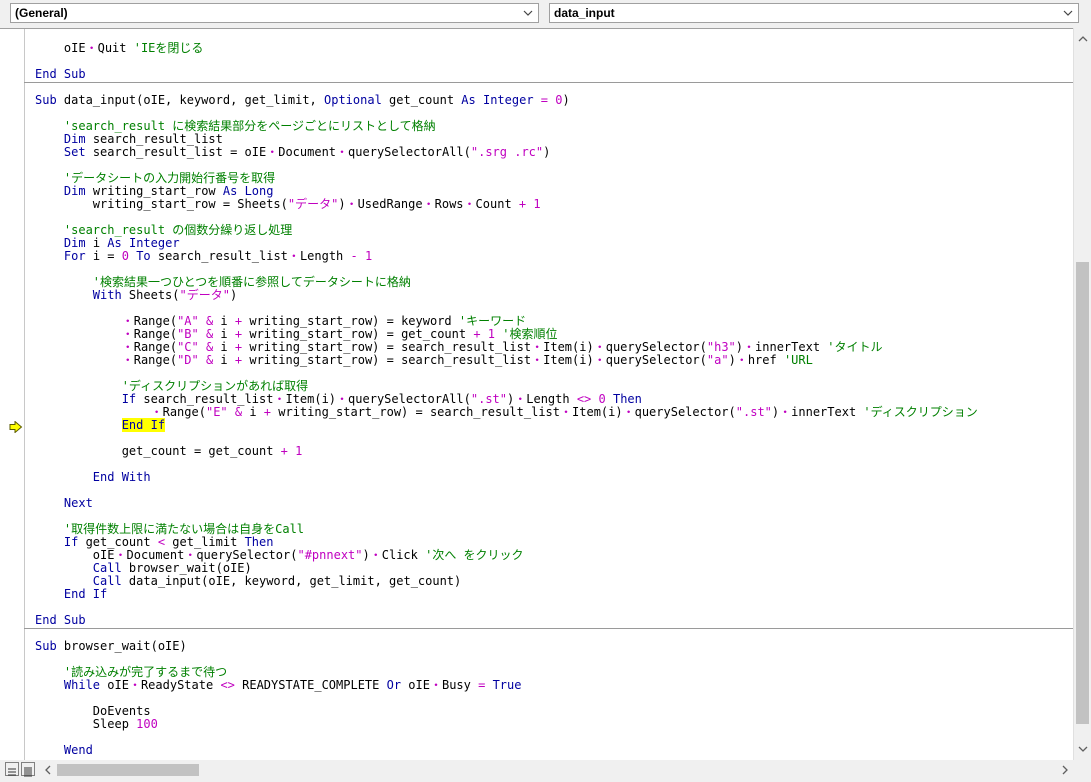  Describe the element at coordinates (1083, 749) in the screenshot. I see `scroll-down-icon` at that location.